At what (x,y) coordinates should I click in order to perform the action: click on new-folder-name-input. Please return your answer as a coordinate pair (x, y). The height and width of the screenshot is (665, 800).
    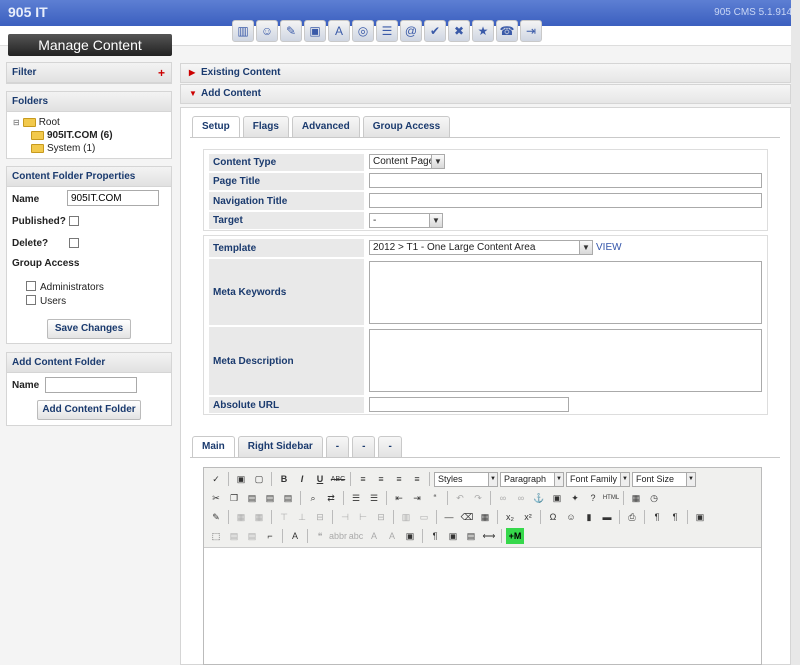
    Looking at the image, I should click on (91, 385).